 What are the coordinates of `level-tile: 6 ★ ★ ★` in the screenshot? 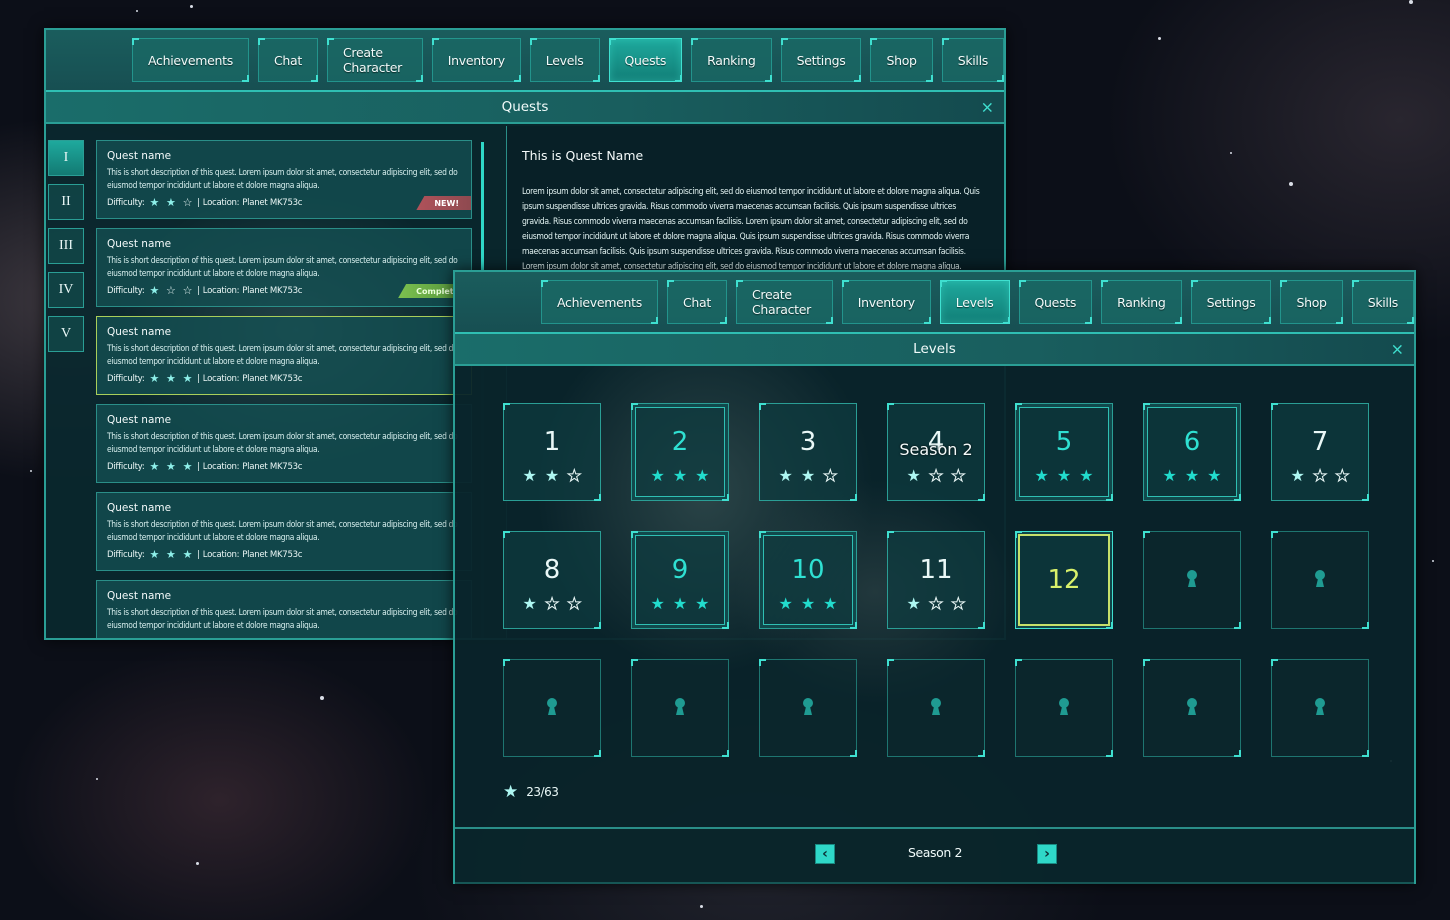 It's located at (1192, 452).